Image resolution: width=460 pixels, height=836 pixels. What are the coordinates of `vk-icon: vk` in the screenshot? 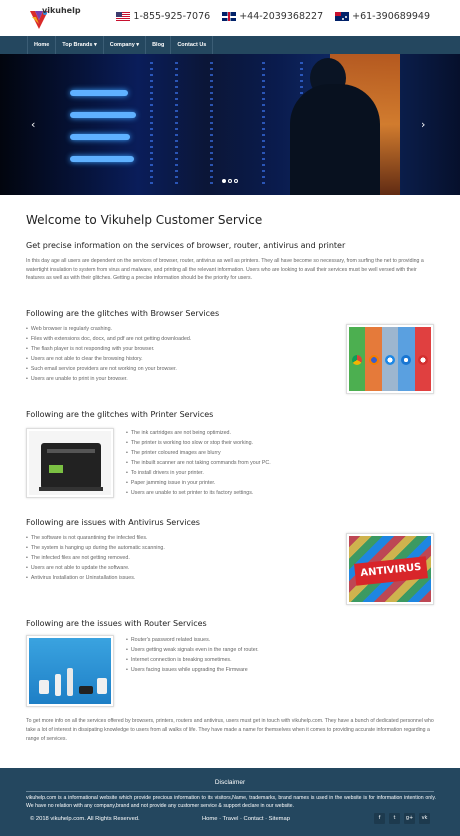 It's located at (424, 818).